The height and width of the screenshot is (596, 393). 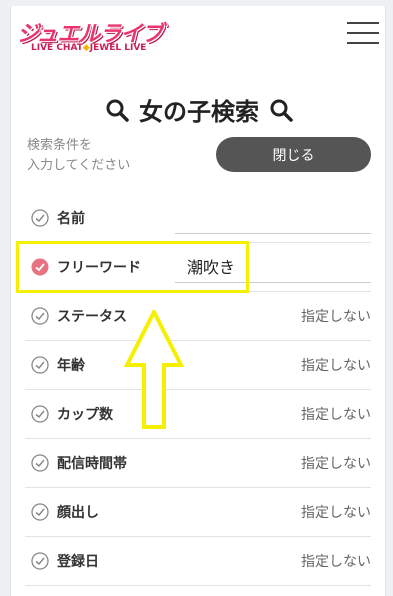 I want to click on annotation-highlight-box, so click(x=132, y=267).